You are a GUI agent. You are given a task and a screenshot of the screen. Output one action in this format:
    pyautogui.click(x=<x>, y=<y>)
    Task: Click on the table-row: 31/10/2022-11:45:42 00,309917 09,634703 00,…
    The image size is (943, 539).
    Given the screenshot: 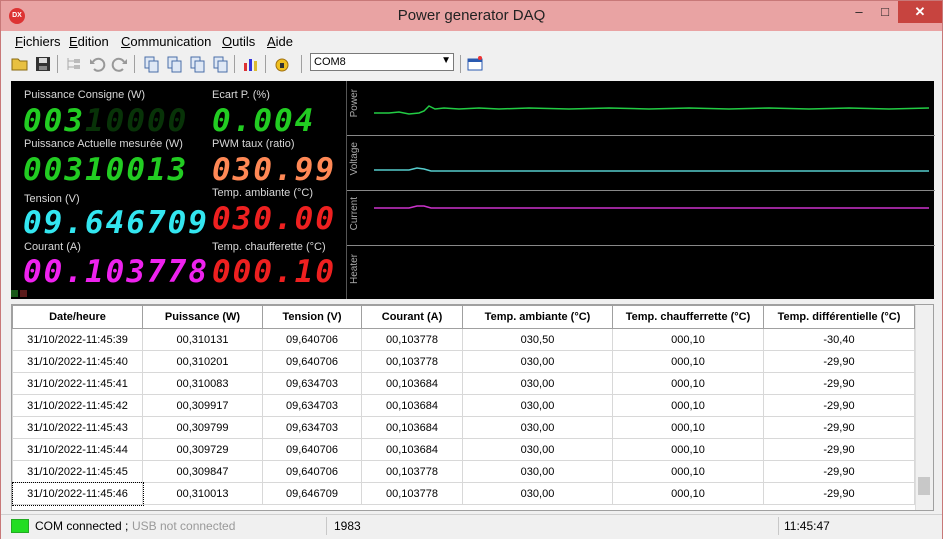 What is the action you would take?
    pyautogui.click(x=463, y=405)
    